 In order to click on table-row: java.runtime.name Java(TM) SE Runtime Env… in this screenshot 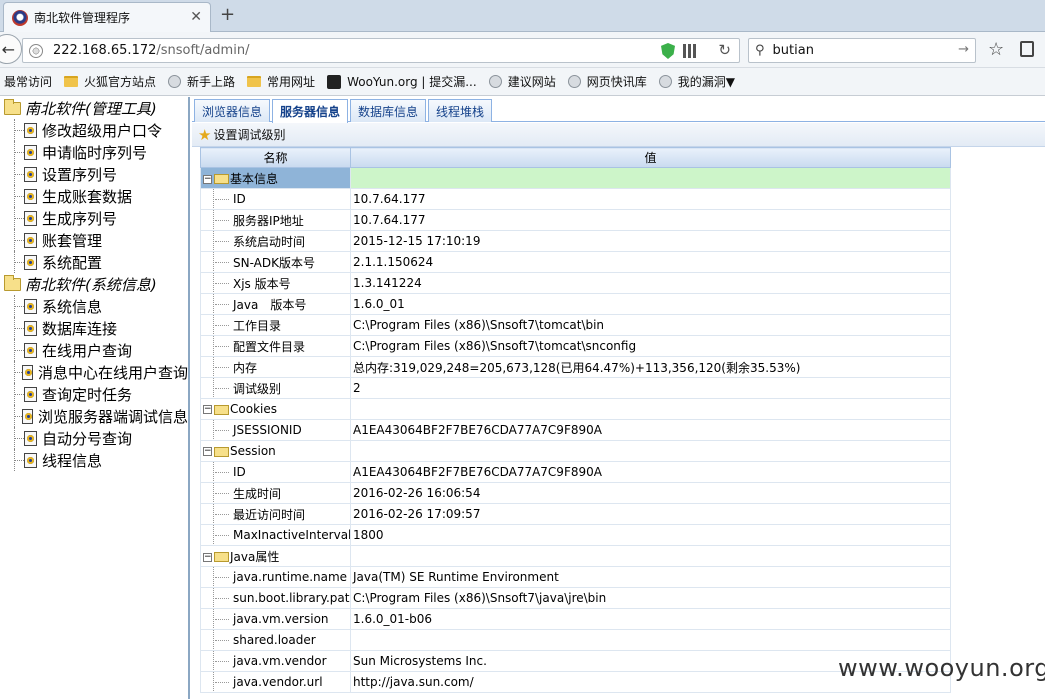, I will do `click(575, 577)`.